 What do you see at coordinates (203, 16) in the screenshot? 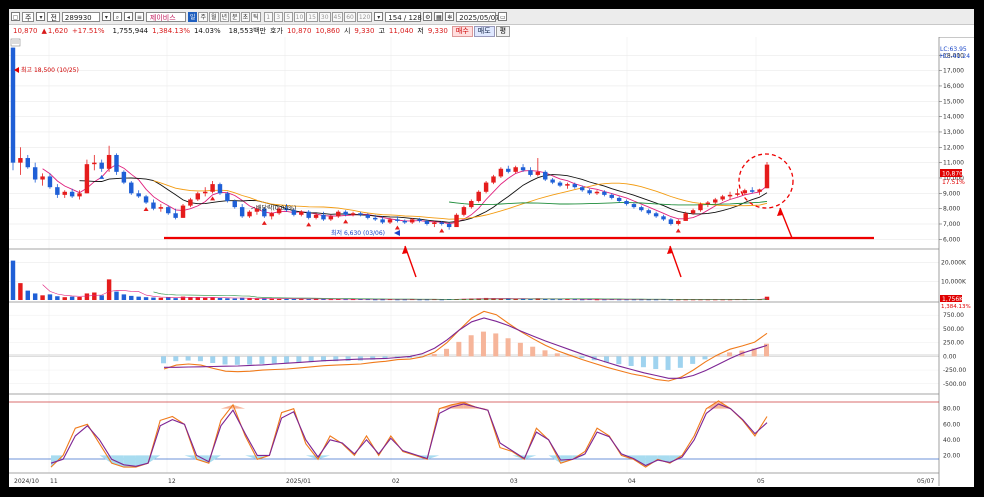
I see `period-button-1: 주` at bounding box center [203, 16].